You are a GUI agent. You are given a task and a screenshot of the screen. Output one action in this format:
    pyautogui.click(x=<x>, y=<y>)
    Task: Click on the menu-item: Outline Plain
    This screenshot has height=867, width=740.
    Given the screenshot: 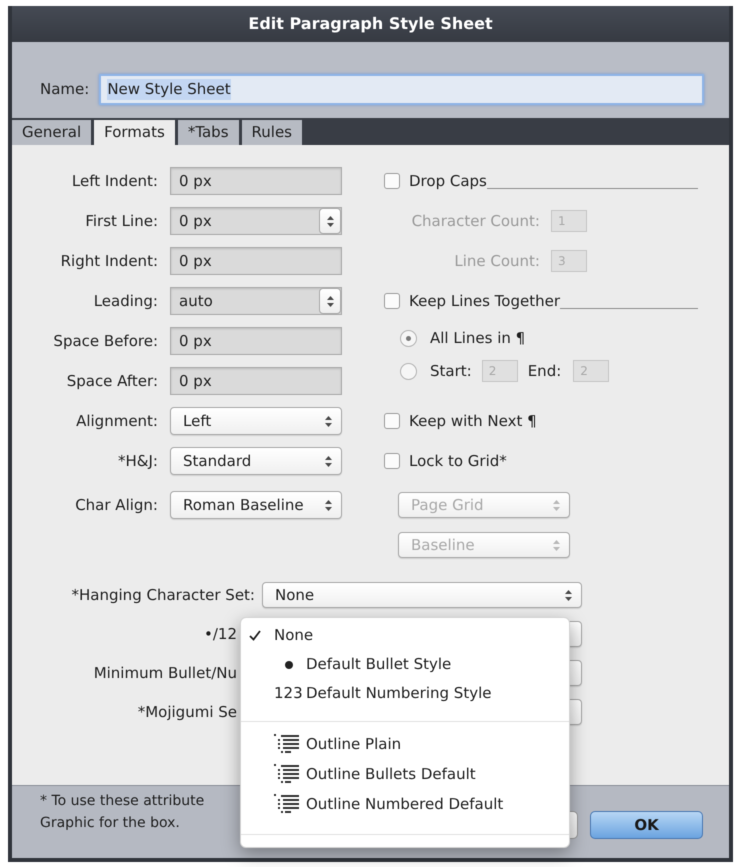 What is the action you would take?
    pyautogui.click(x=405, y=744)
    